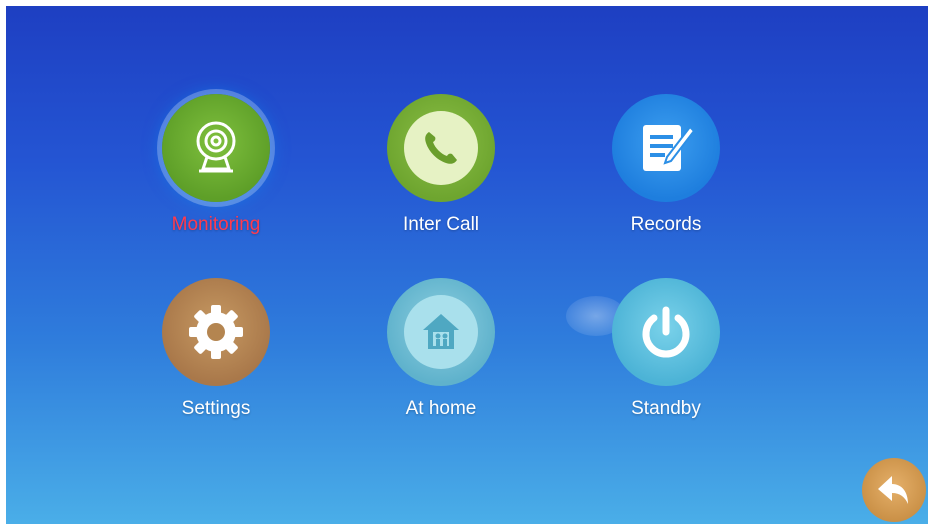 The width and height of the screenshot is (931, 528). I want to click on webcam-icon, so click(216, 148).